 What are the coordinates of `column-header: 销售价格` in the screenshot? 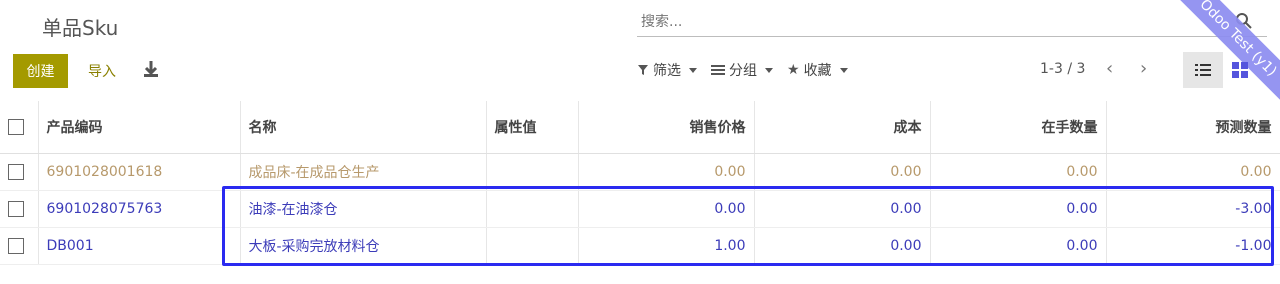 It's located at (666, 127).